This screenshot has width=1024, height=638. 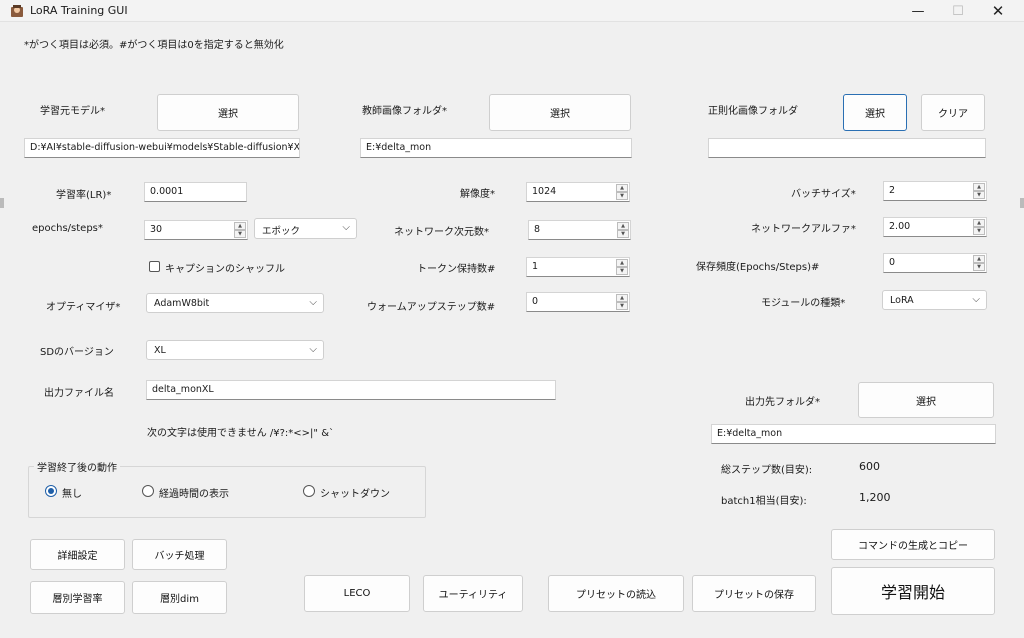 What do you see at coordinates (154, 266) in the screenshot?
I see `caption-shuffle-checkbox` at bounding box center [154, 266].